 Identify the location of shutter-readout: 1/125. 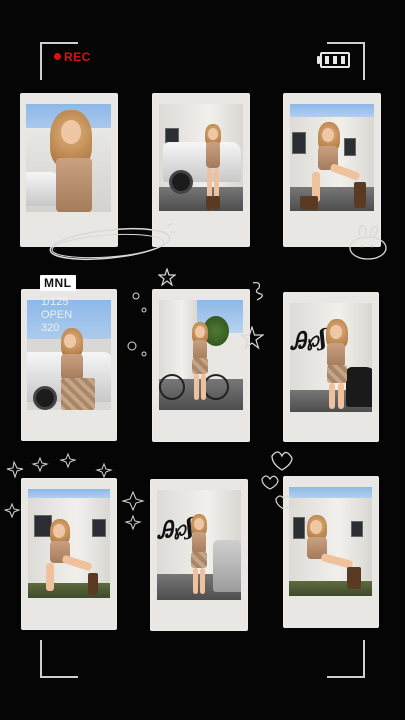
(55, 302).